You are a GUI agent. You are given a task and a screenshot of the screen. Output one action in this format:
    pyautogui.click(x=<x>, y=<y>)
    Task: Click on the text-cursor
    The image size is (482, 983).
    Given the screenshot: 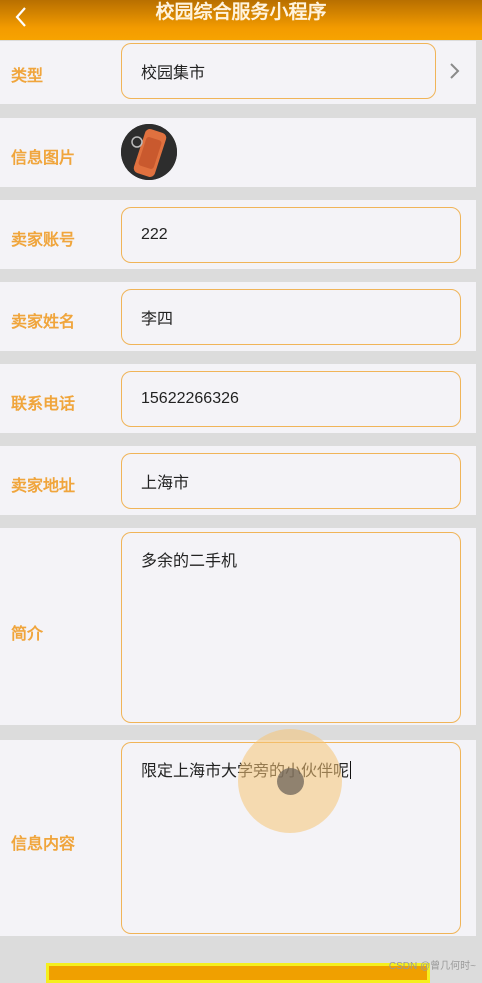 What is the action you would take?
    pyautogui.click(x=351, y=770)
    